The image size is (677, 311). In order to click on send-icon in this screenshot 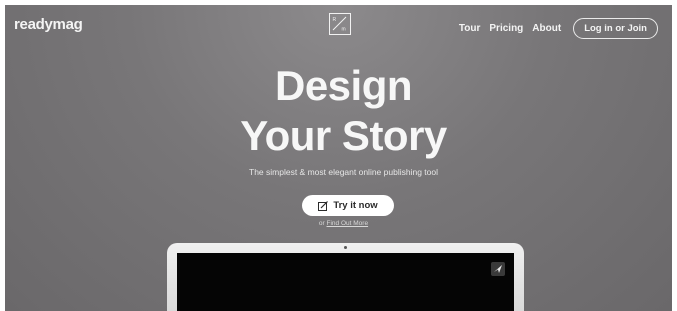, I will do `click(498, 269)`.